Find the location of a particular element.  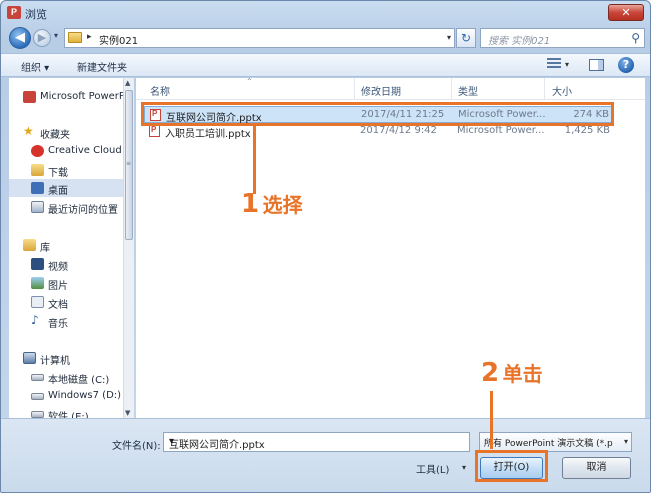

picture-icon is located at coordinates (37, 283).